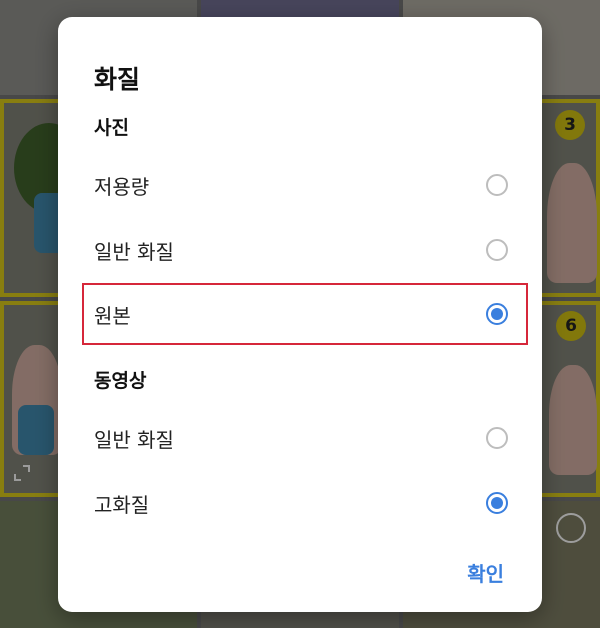  I want to click on photo-section-header: 사진, so click(111, 128).